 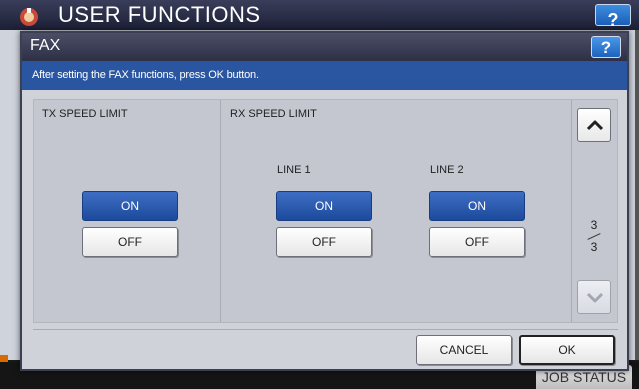 I want to click on background-title: USER FUNCTIONS, so click(x=159, y=14).